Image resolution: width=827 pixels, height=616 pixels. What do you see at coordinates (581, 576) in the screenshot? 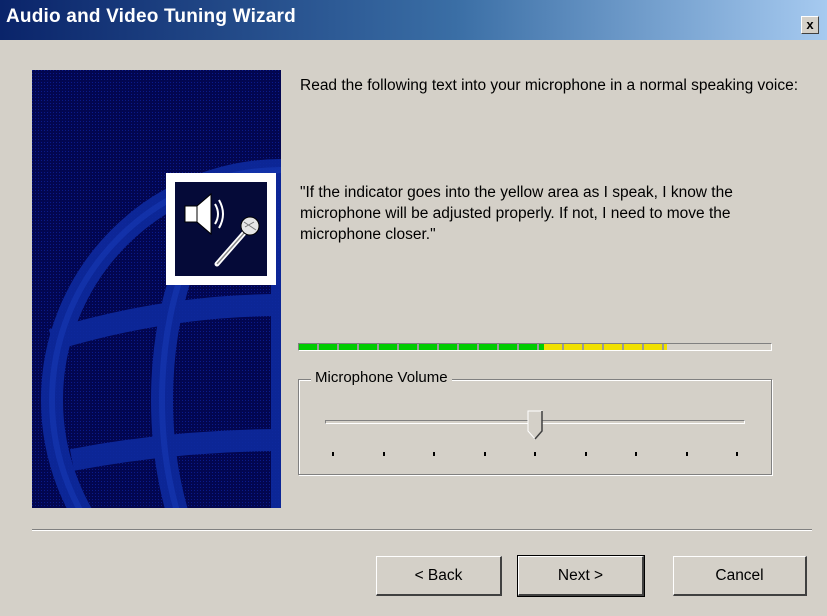
I see `next-button: Next >` at bounding box center [581, 576].